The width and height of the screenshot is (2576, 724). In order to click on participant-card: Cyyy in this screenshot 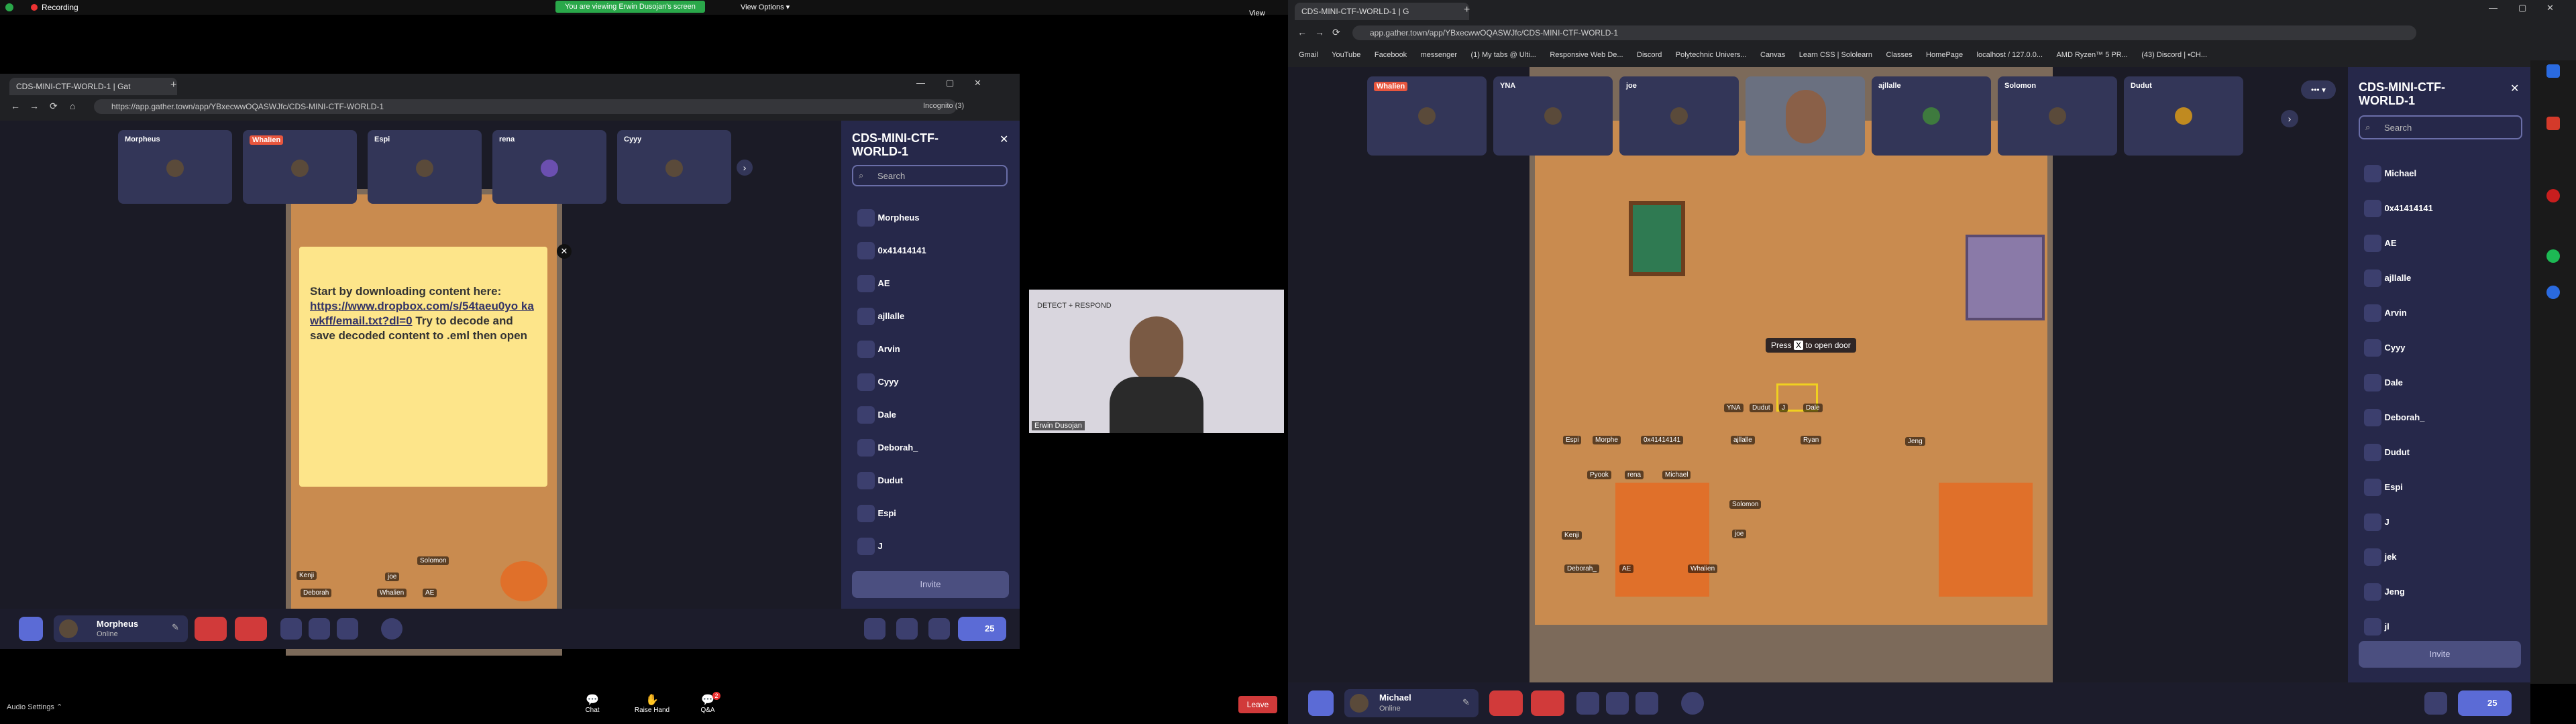, I will do `click(674, 167)`.